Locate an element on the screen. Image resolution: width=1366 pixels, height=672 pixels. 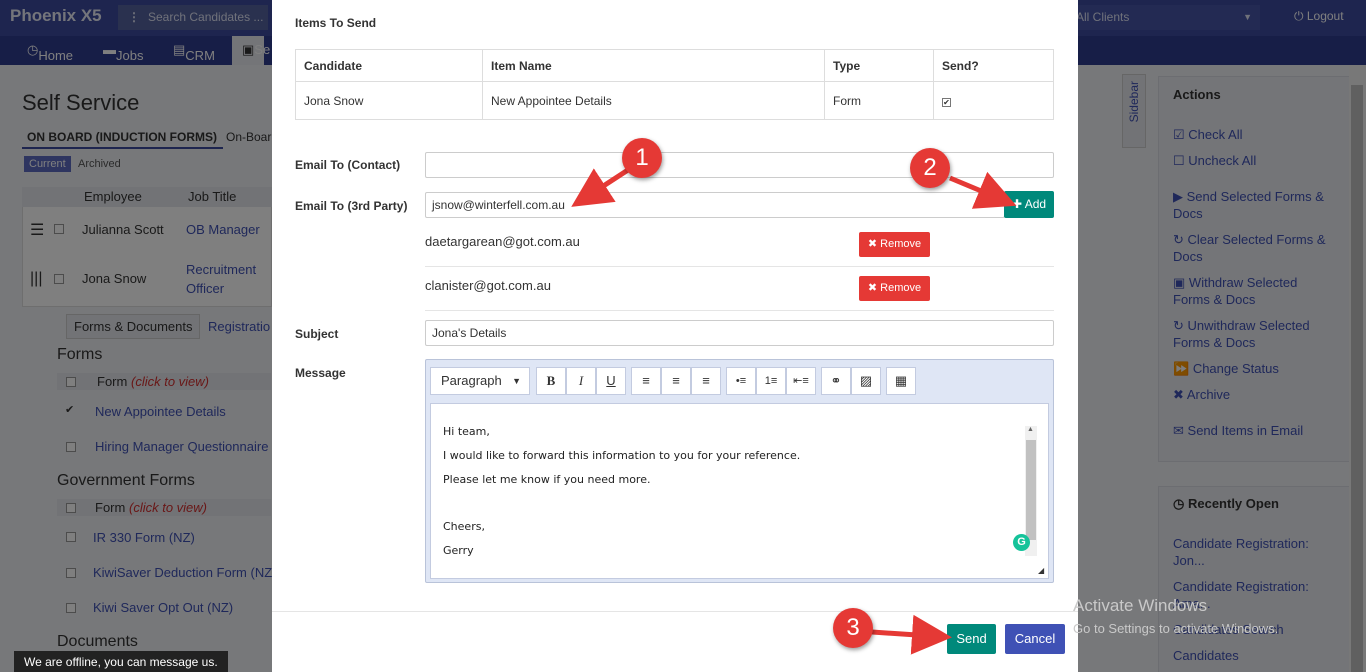
annotation-marker-2: 2 is located at coordinates (930, 168).